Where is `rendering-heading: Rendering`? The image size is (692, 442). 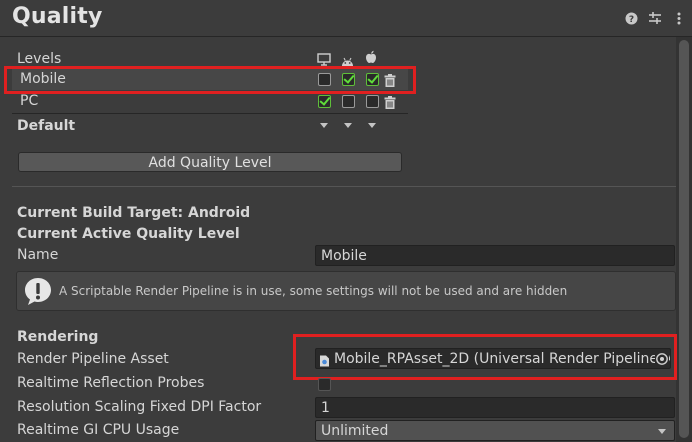 rendering-heading: Rendering is located at coordinates (58, 337).